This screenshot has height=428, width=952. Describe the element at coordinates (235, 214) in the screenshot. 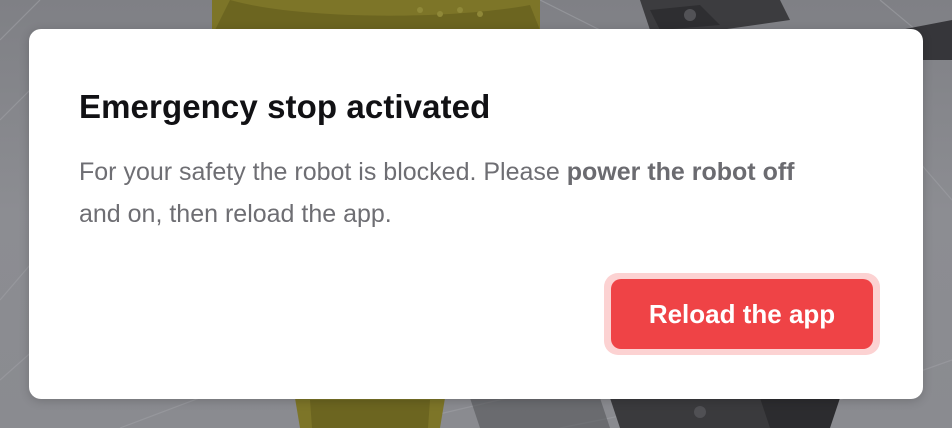

I see `dialog-message-text-after: and on, then reload the app.` at that location.